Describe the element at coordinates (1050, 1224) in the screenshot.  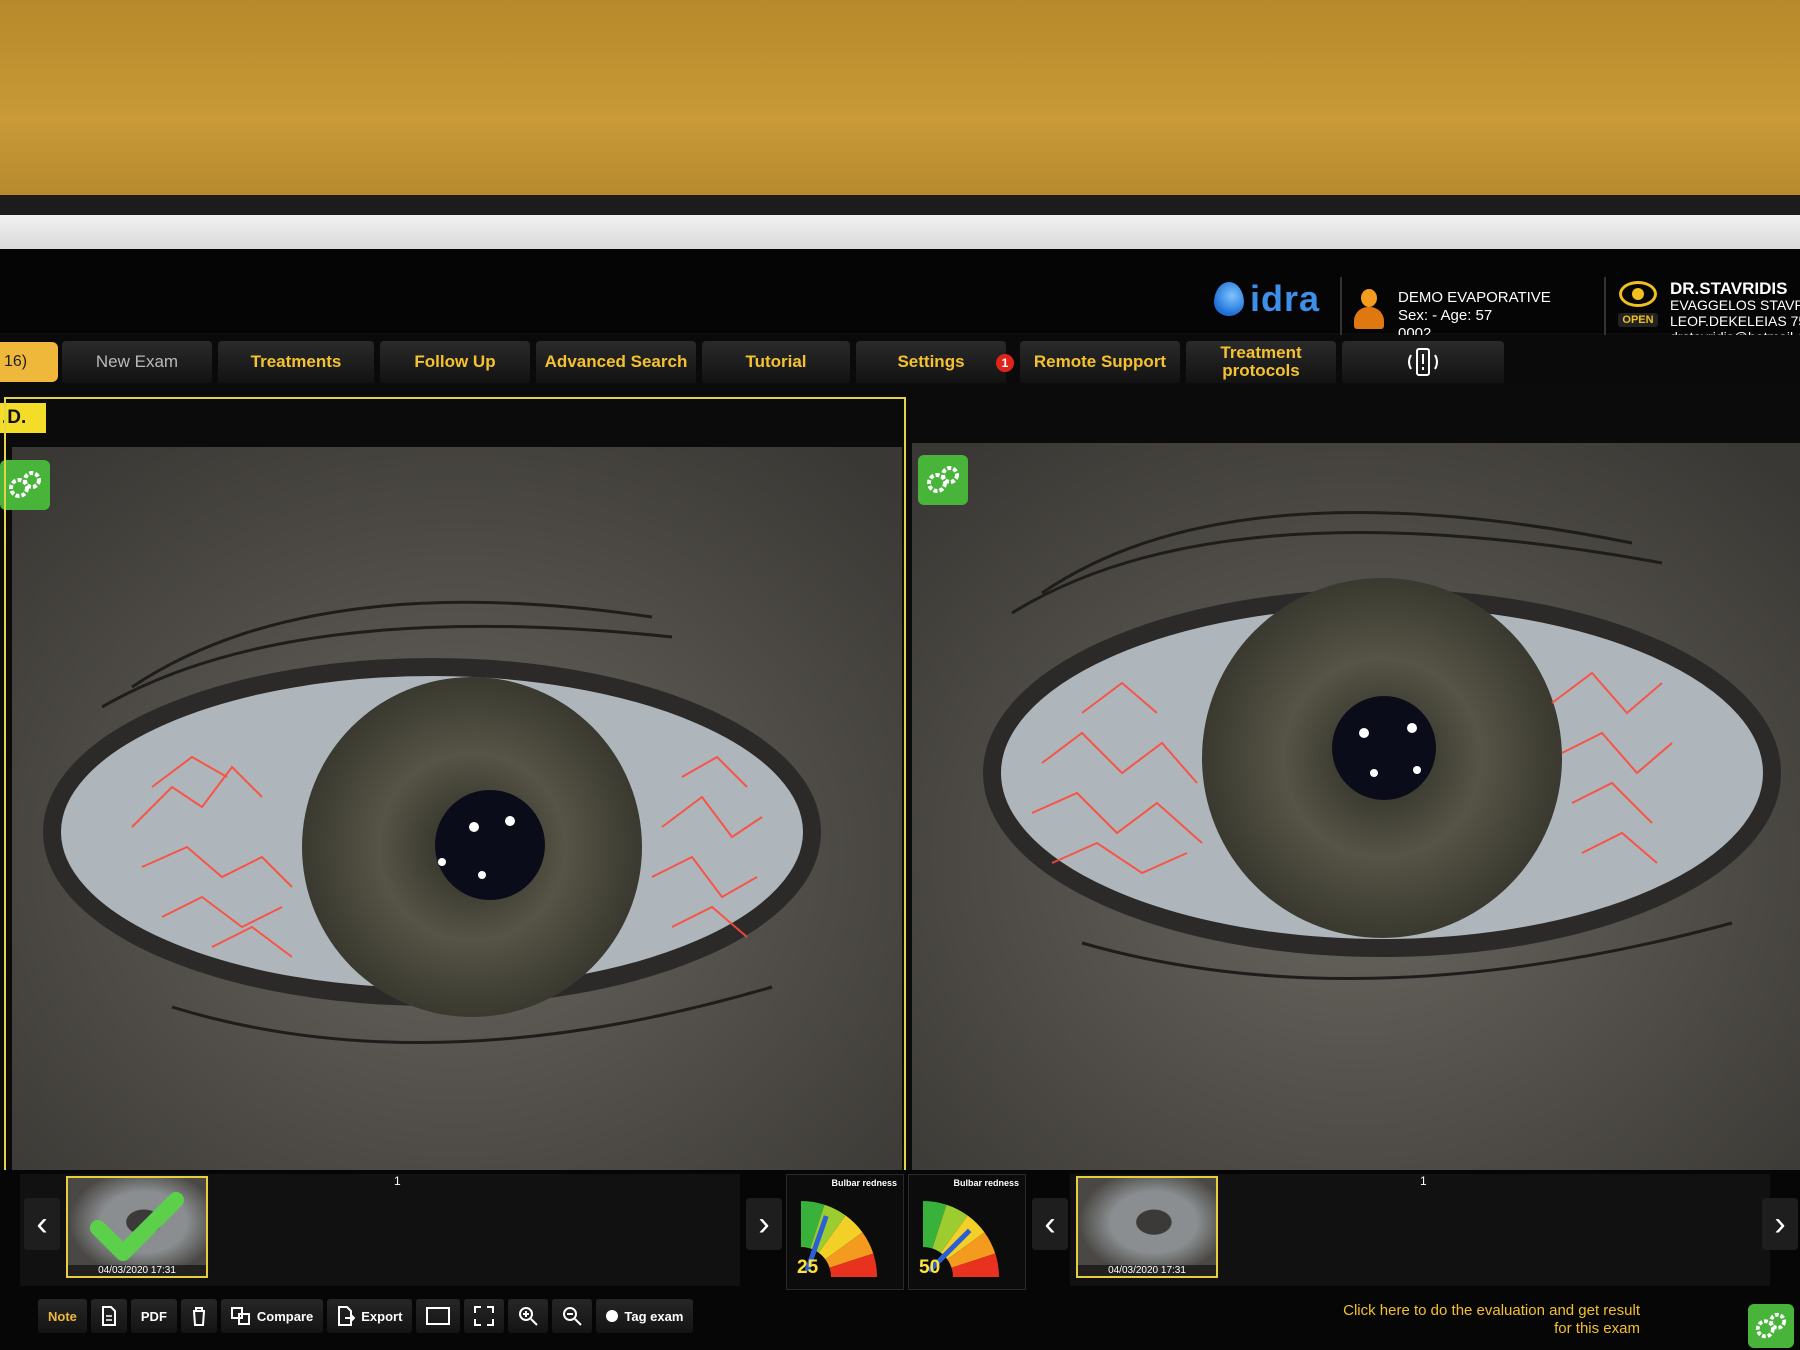
I see `right-prev-arrow: ‹` at that location.